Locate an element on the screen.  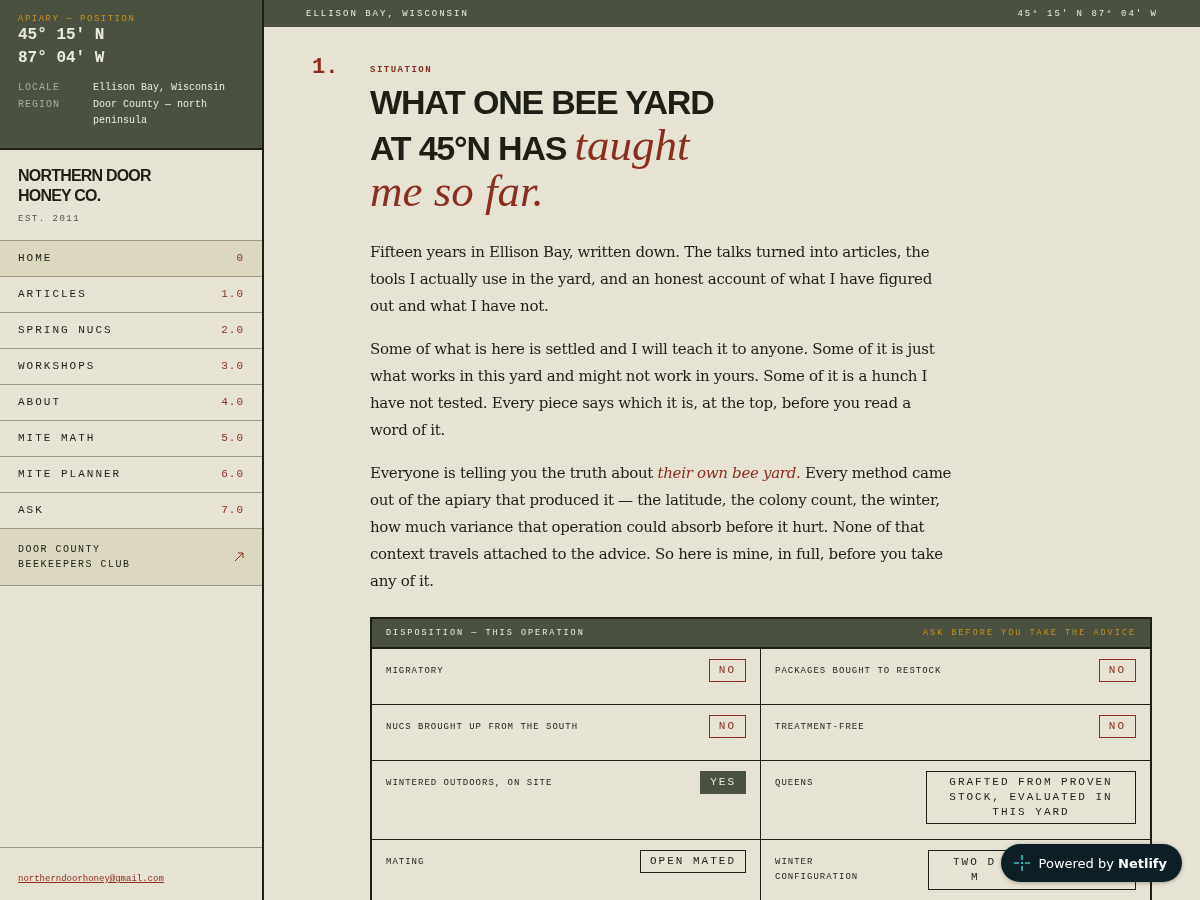
nav-label: MITE MATH is located at coordinates (57, 438).